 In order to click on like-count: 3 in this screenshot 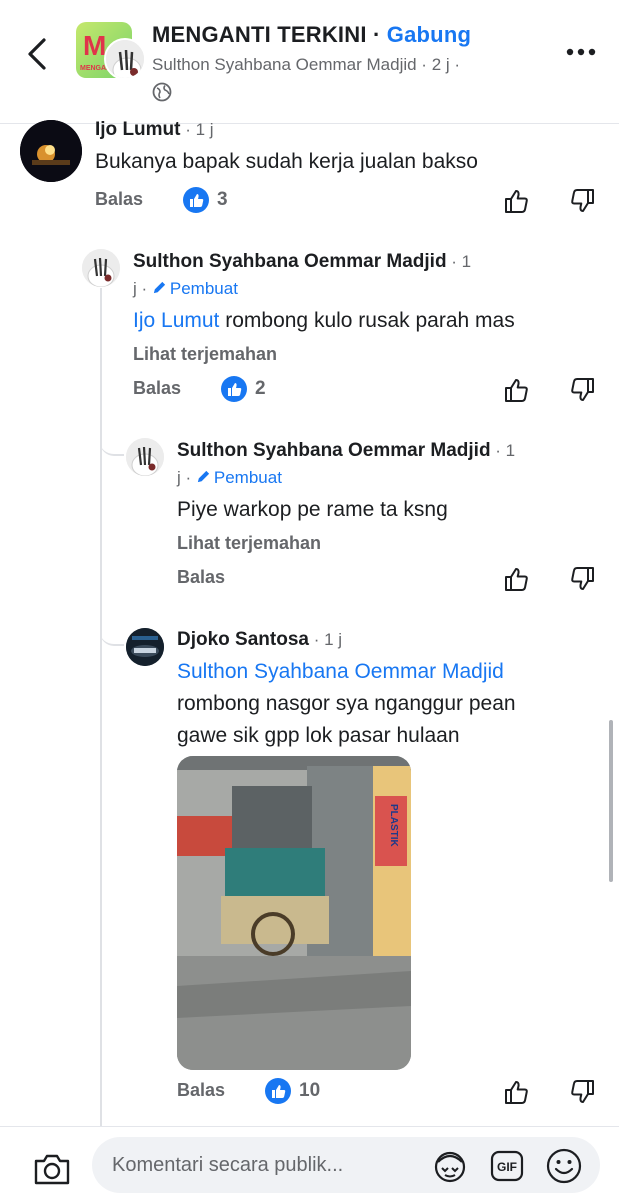, I will do `click(205, 200)`.